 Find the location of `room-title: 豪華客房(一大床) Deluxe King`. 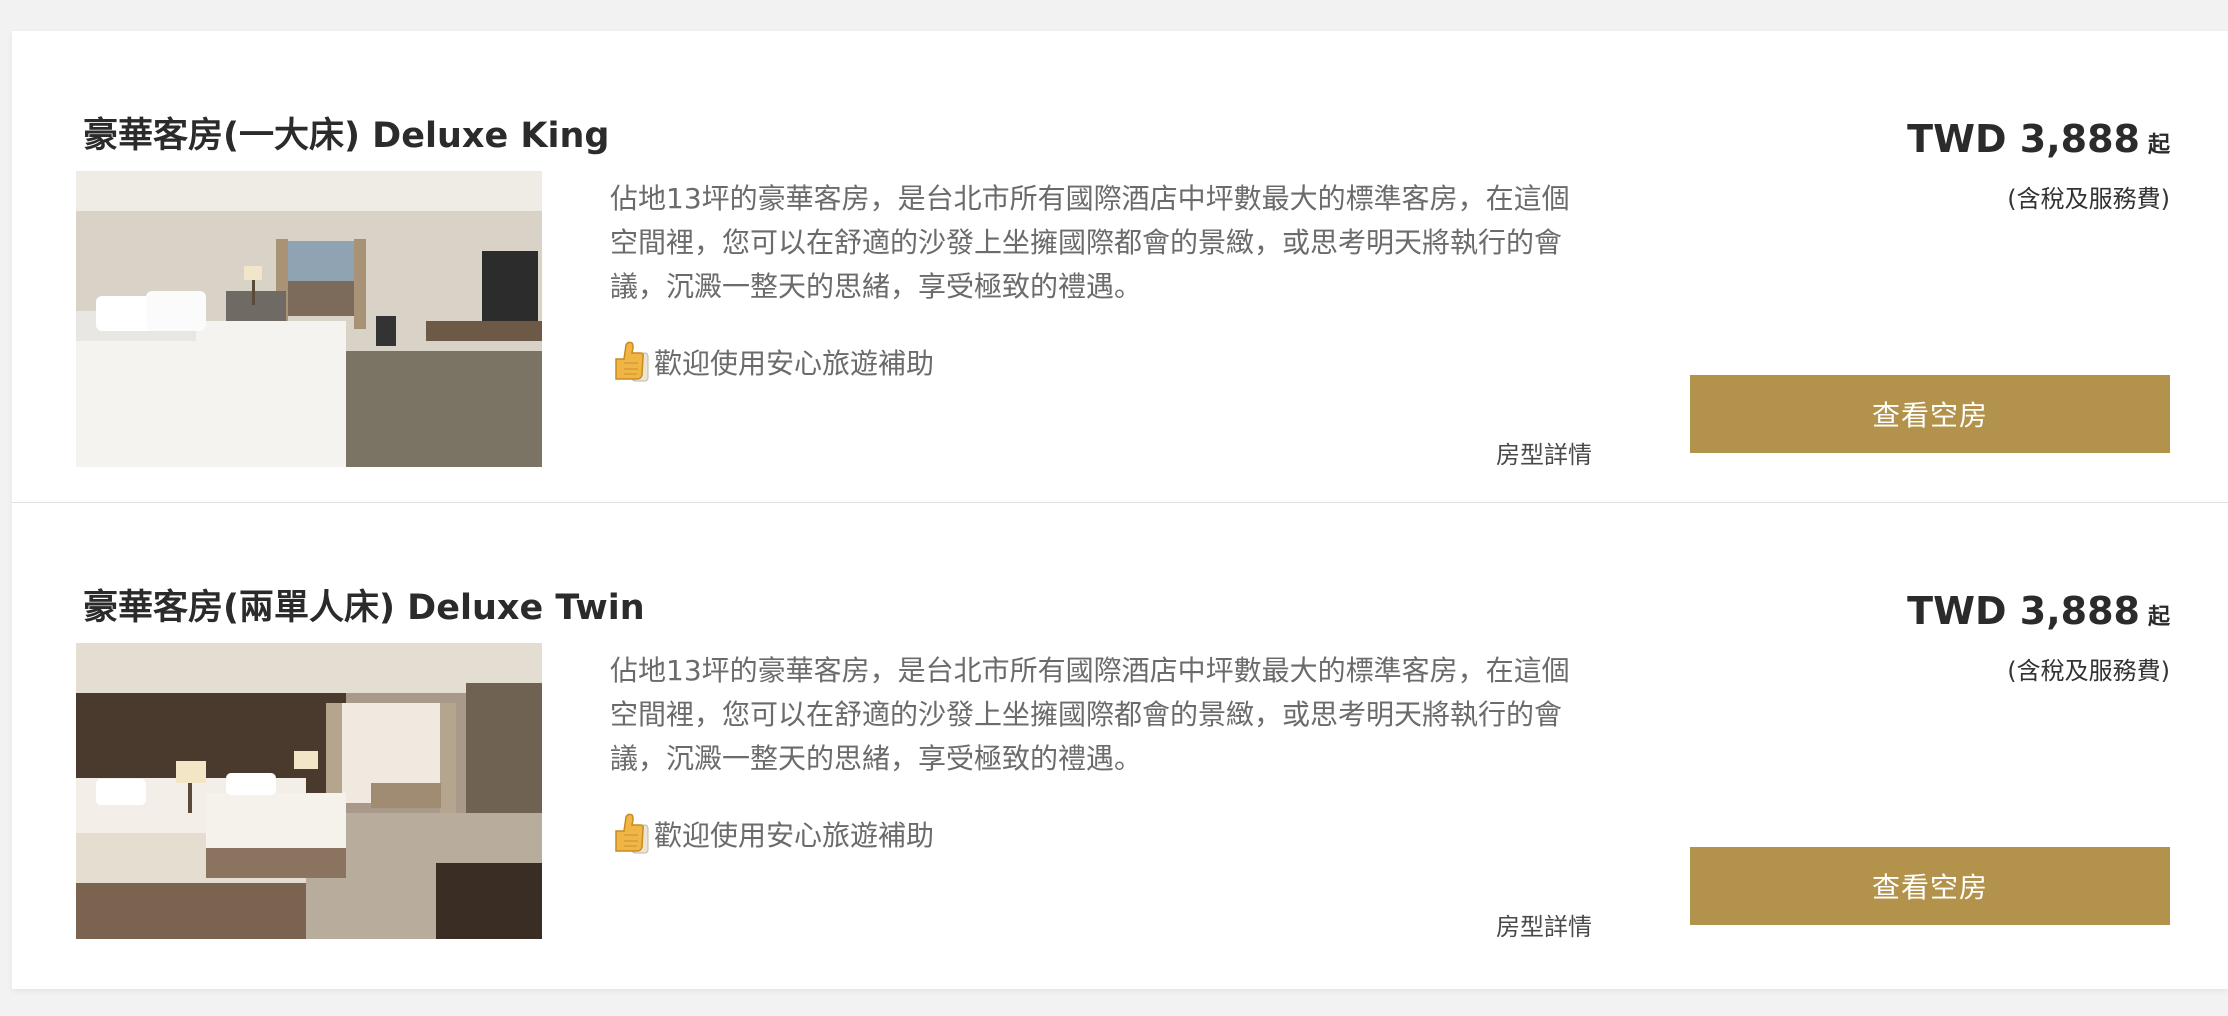

room-title: 豪華客房(一大床) Deluxe King is located at coordinates (346, 136).